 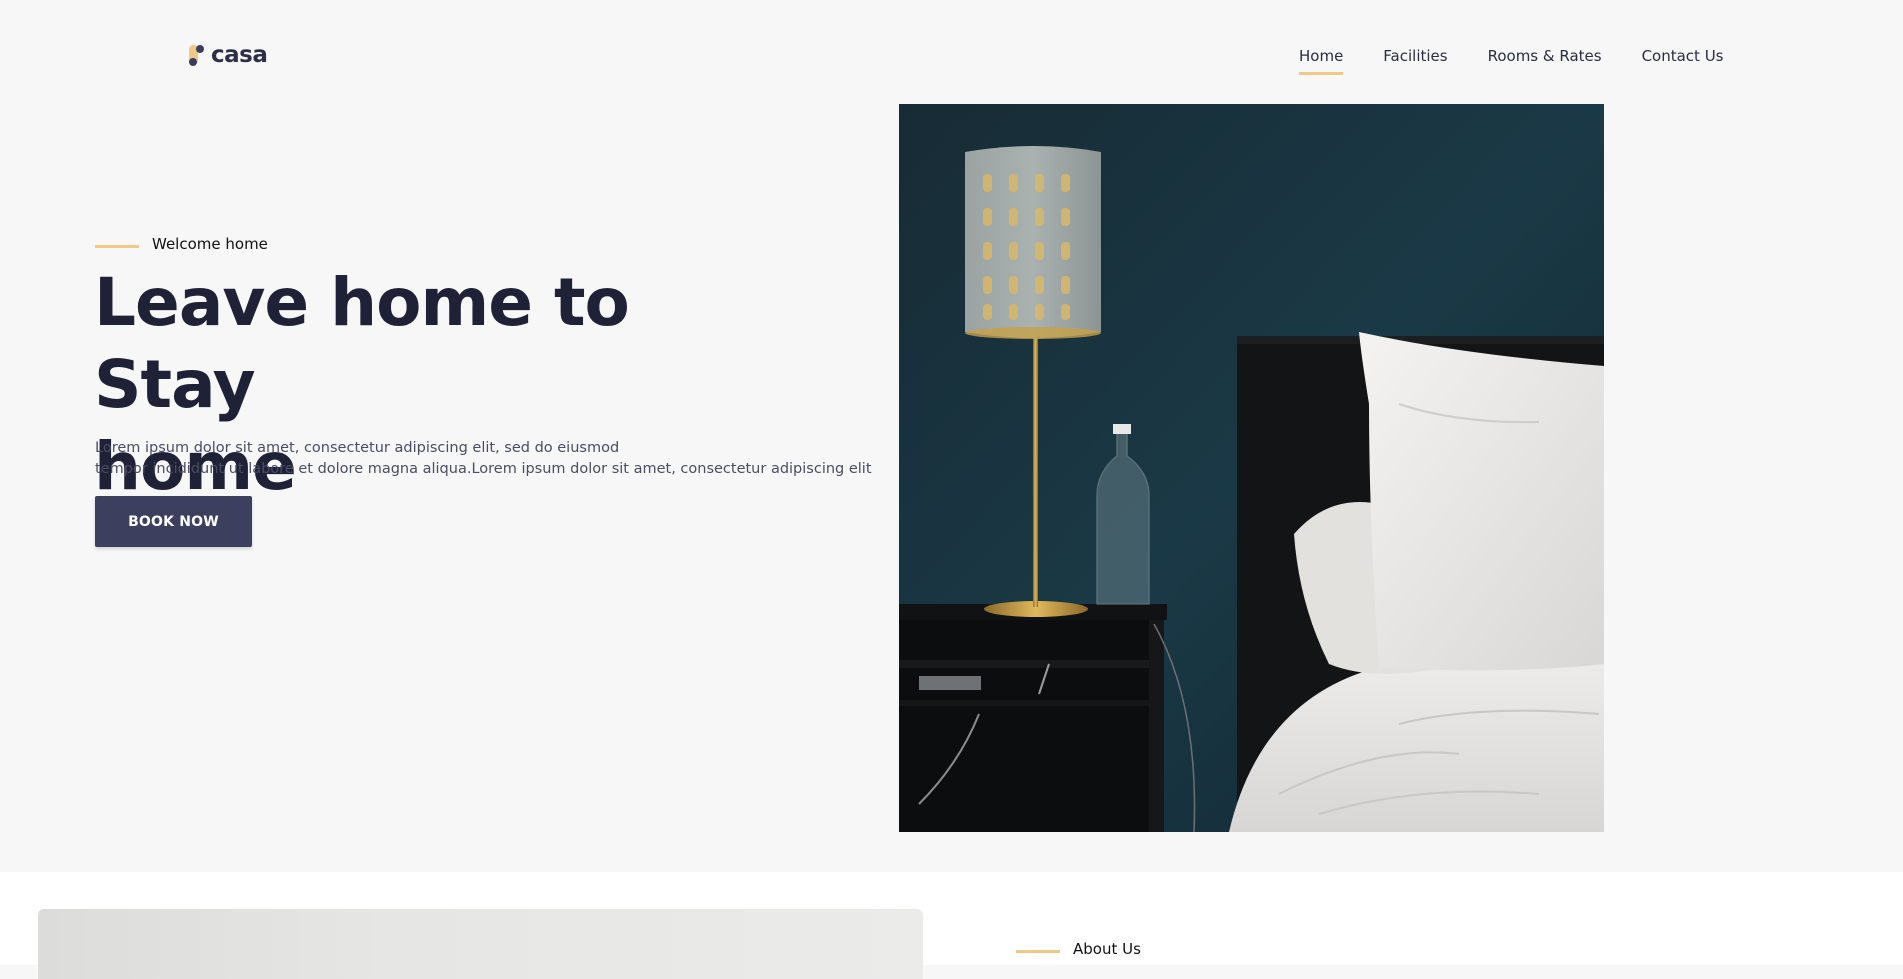 I want to click on logo-text: casa, so click(x=239, y=55).